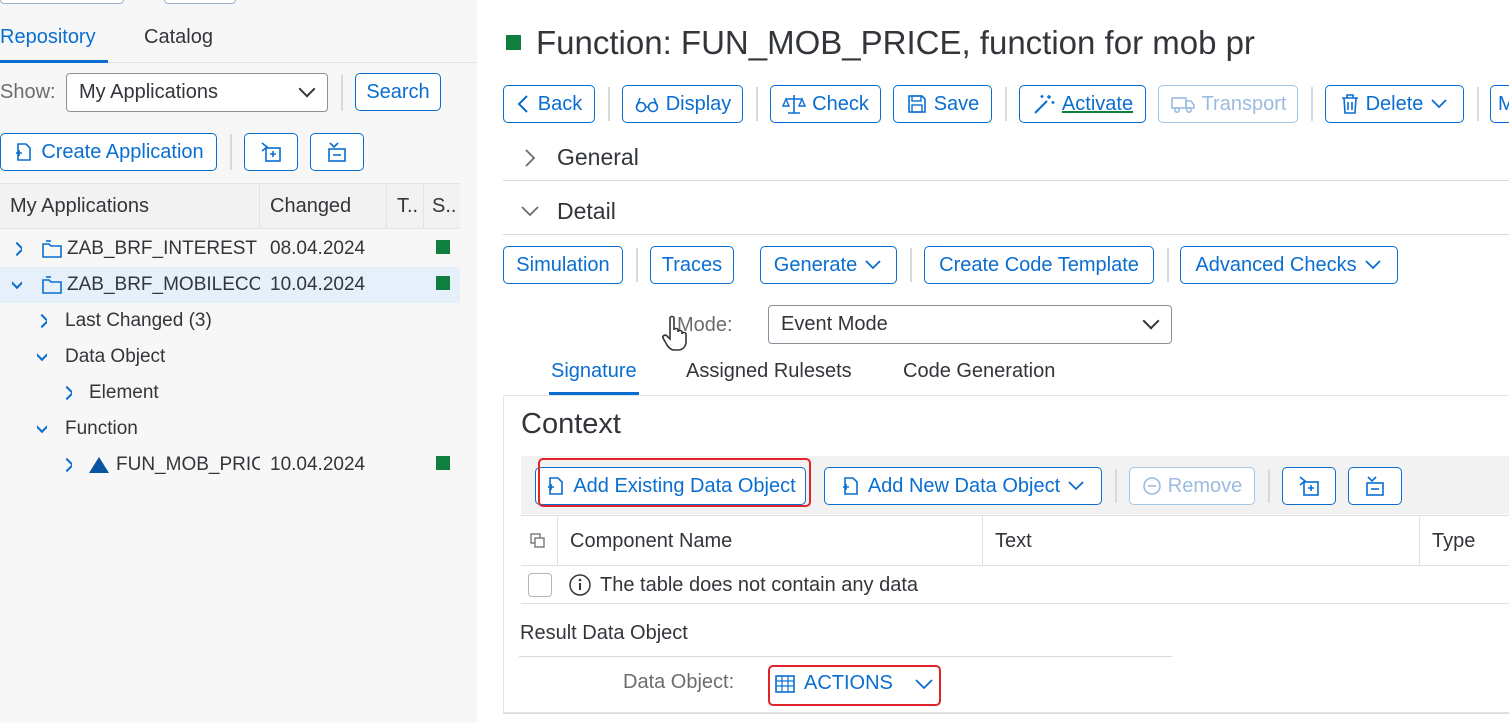 This screenshot has width=1509, height=723. I want to click on row-name: Element, so click(124, 392).